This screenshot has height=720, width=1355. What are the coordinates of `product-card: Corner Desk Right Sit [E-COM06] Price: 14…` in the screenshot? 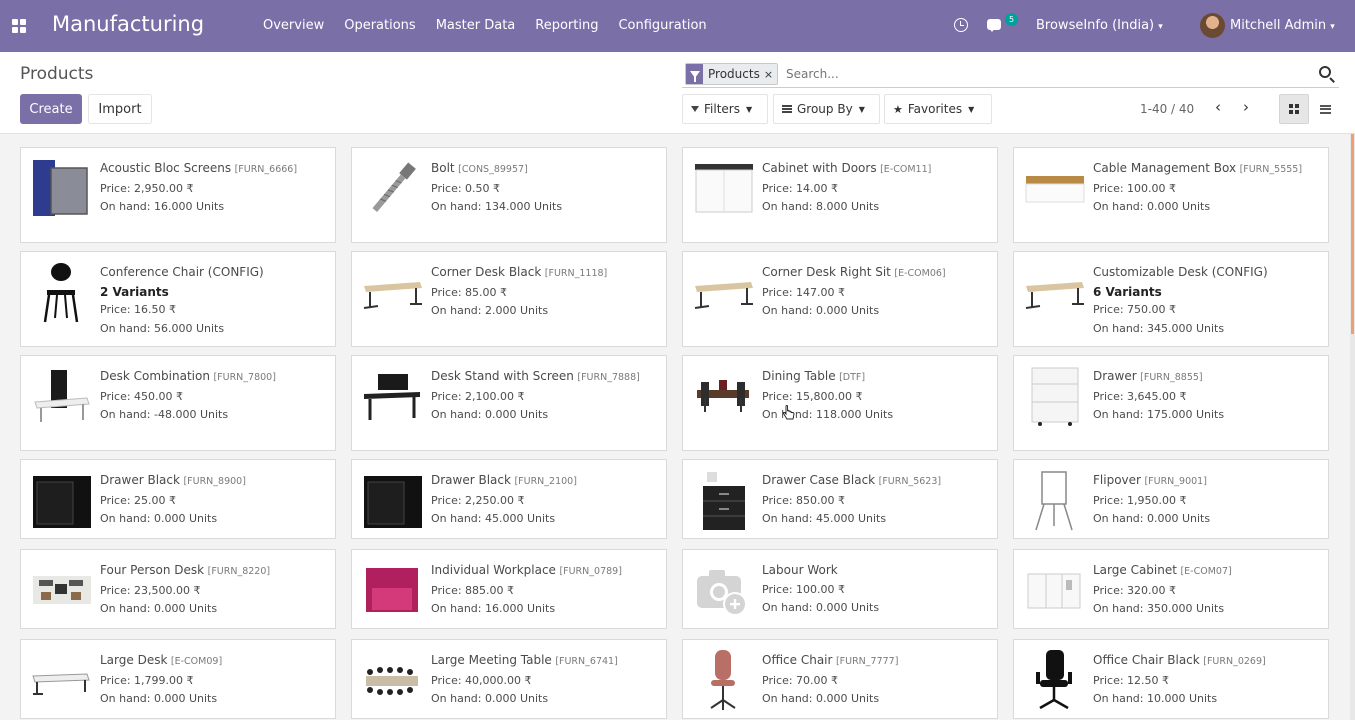 It's located at (840, 299).